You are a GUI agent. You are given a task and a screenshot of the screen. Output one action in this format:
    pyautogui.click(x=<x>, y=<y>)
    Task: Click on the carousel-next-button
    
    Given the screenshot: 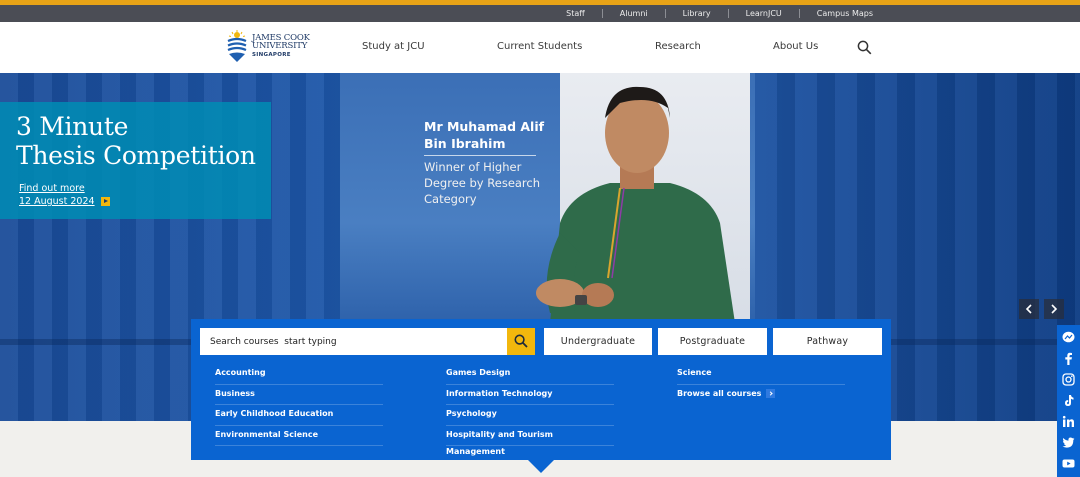 What is the action you would take?
    pyautogui.click(x=1054, y=309)
    